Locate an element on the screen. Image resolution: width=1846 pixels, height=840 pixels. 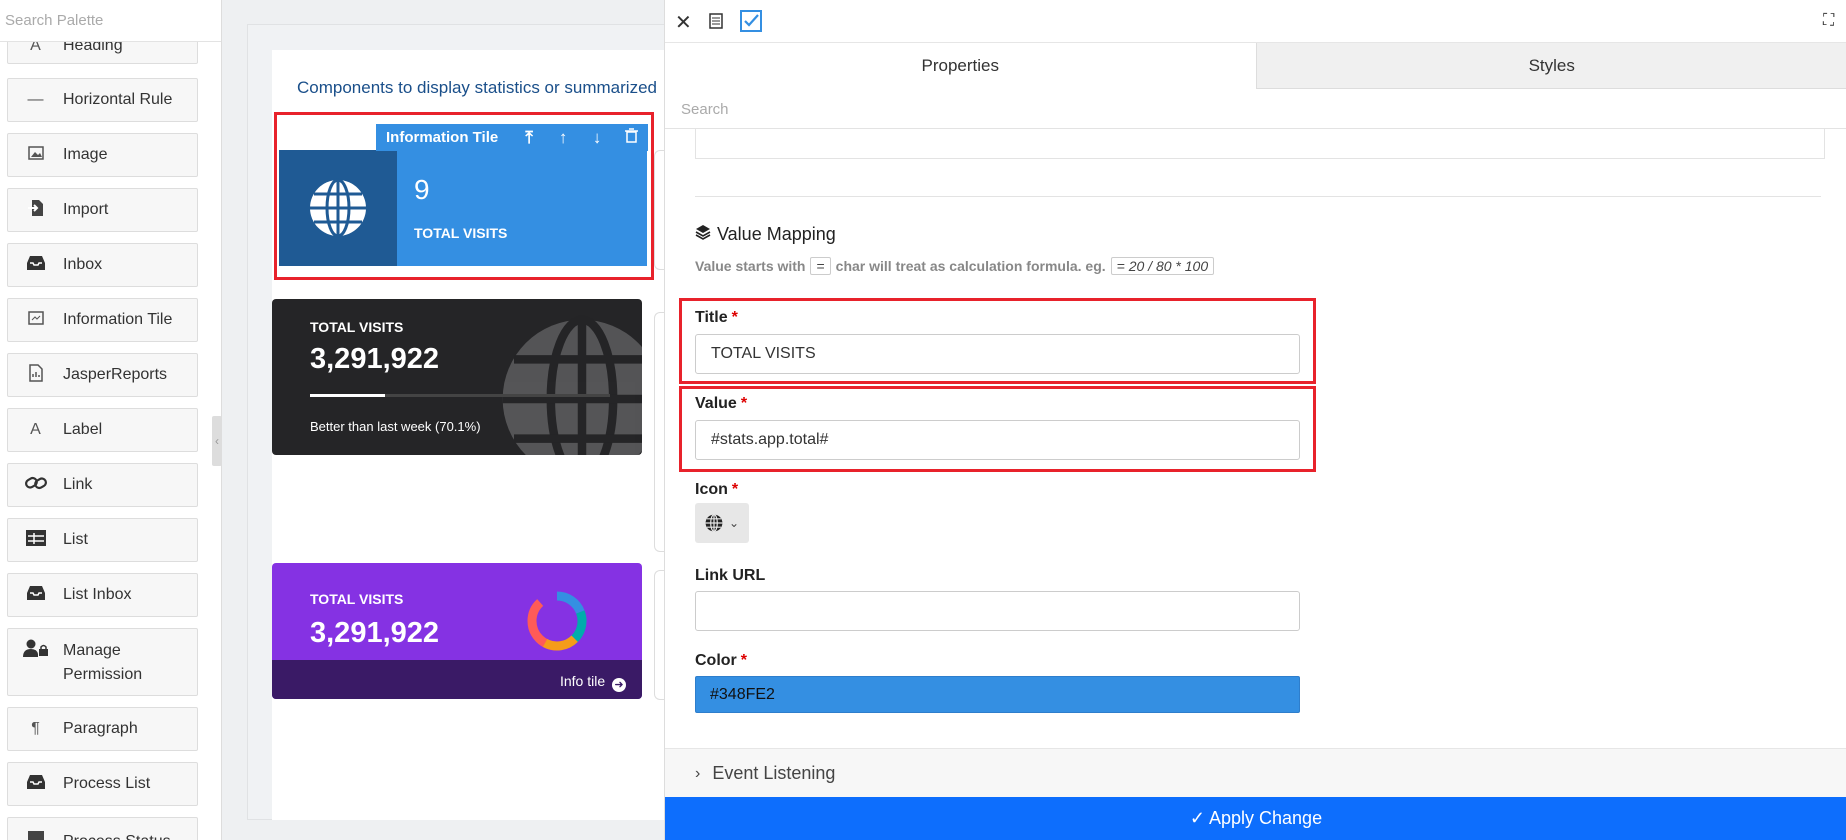
apply-change-label: Apply Change is located at coordinates (1266, 818).